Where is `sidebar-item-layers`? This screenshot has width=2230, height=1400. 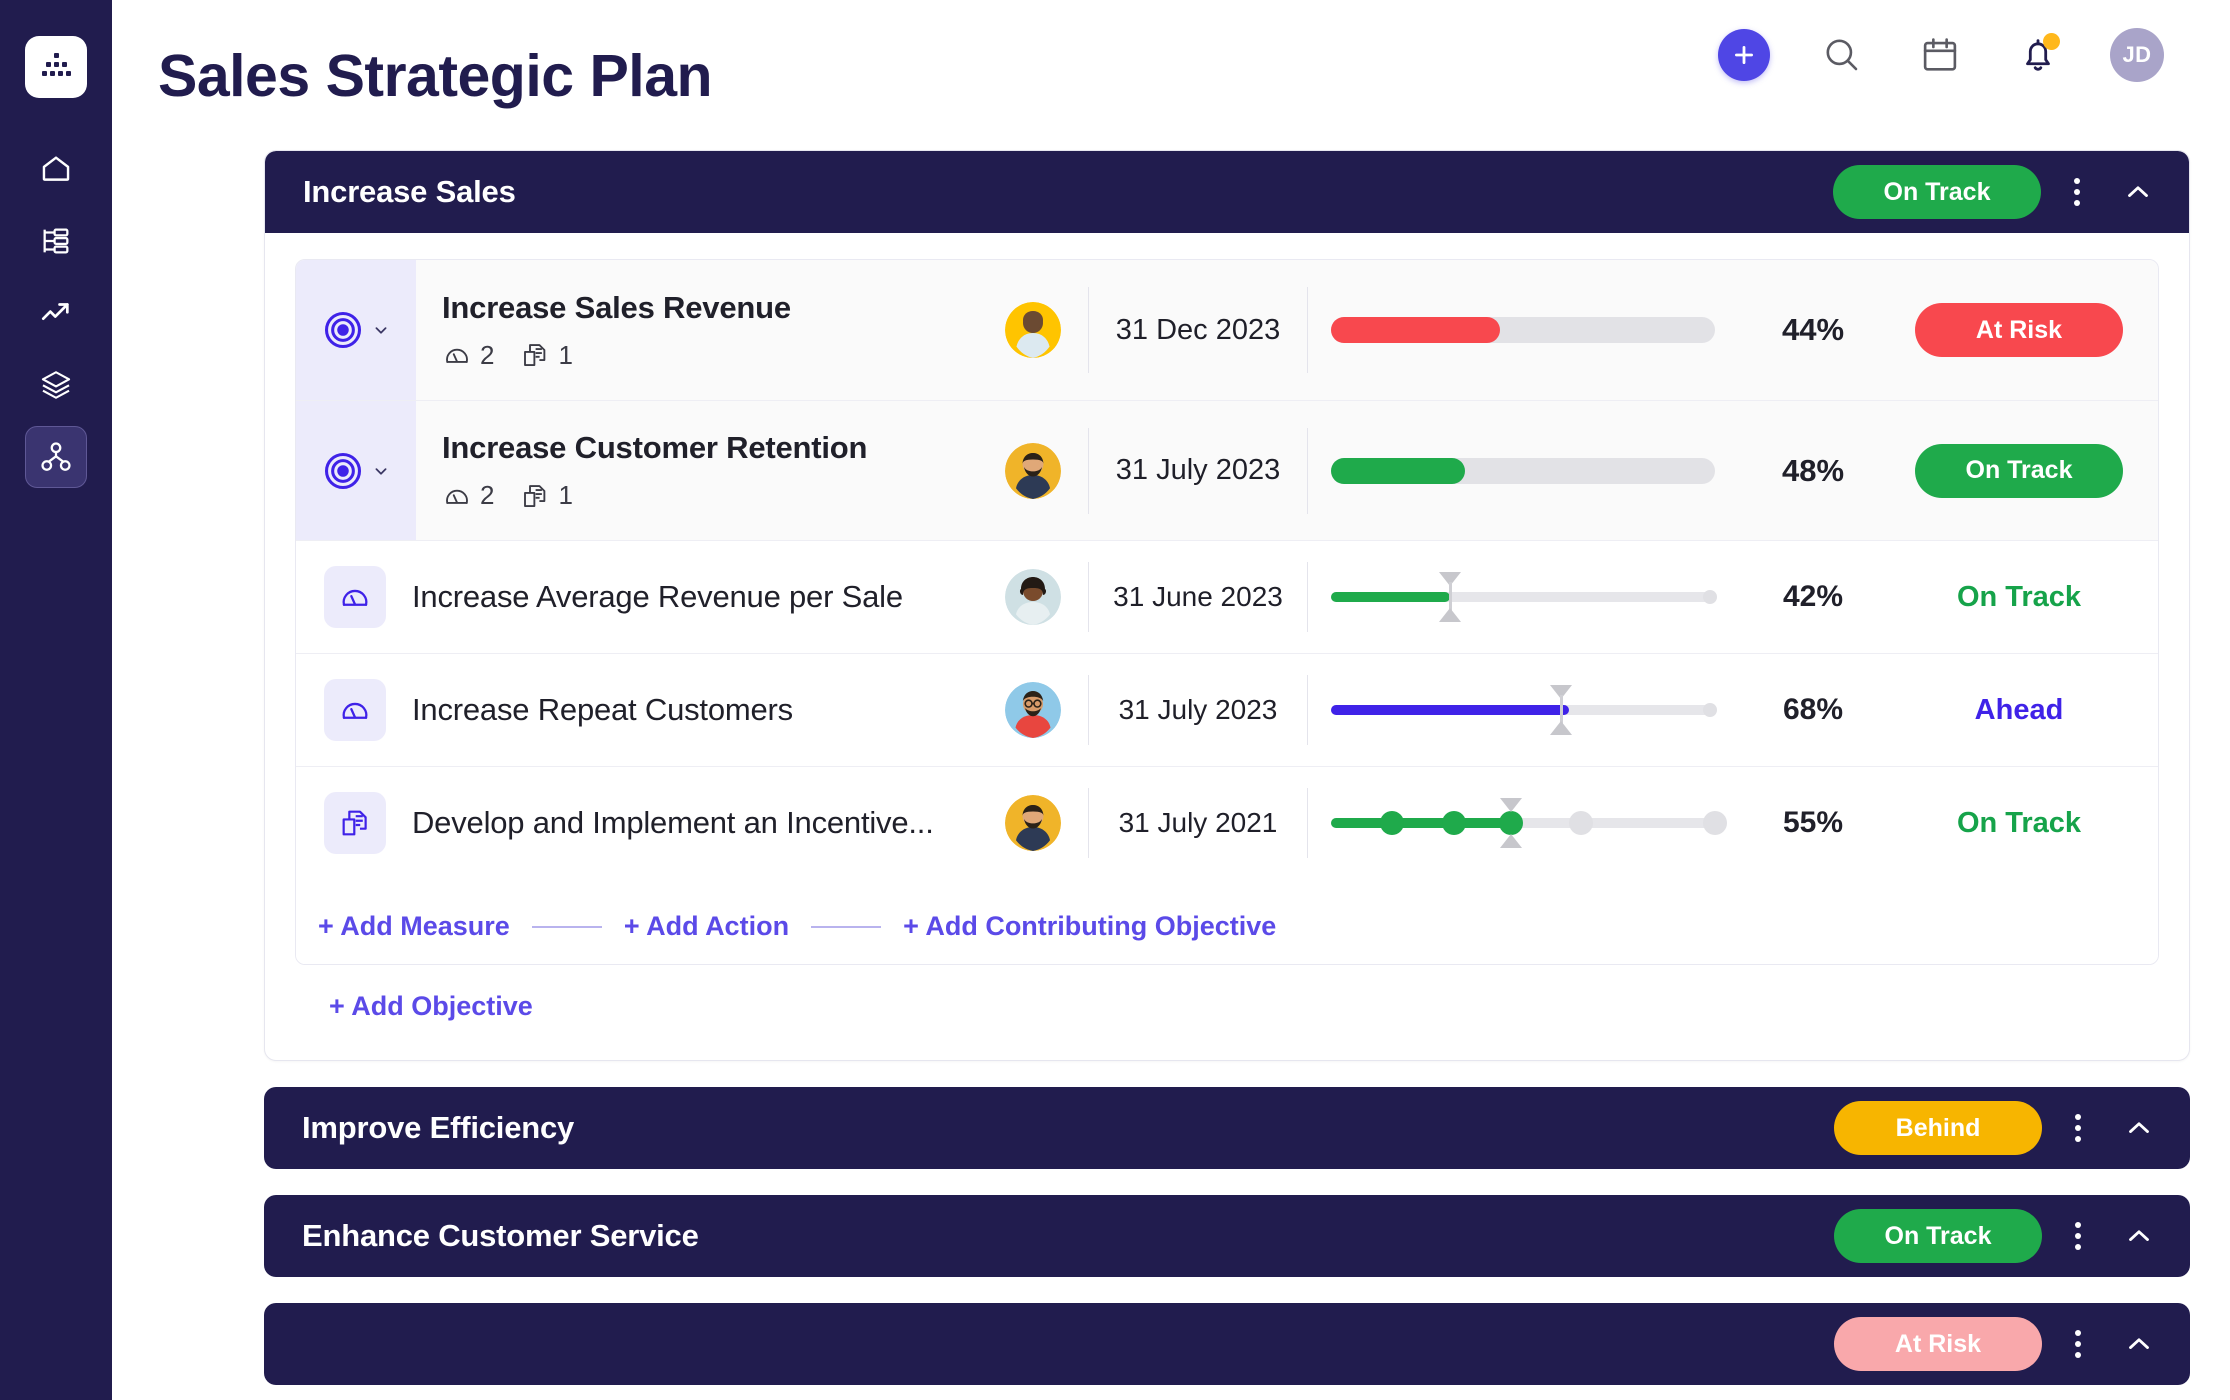 sidebar-item-layers is located at coordinates (56, 385).